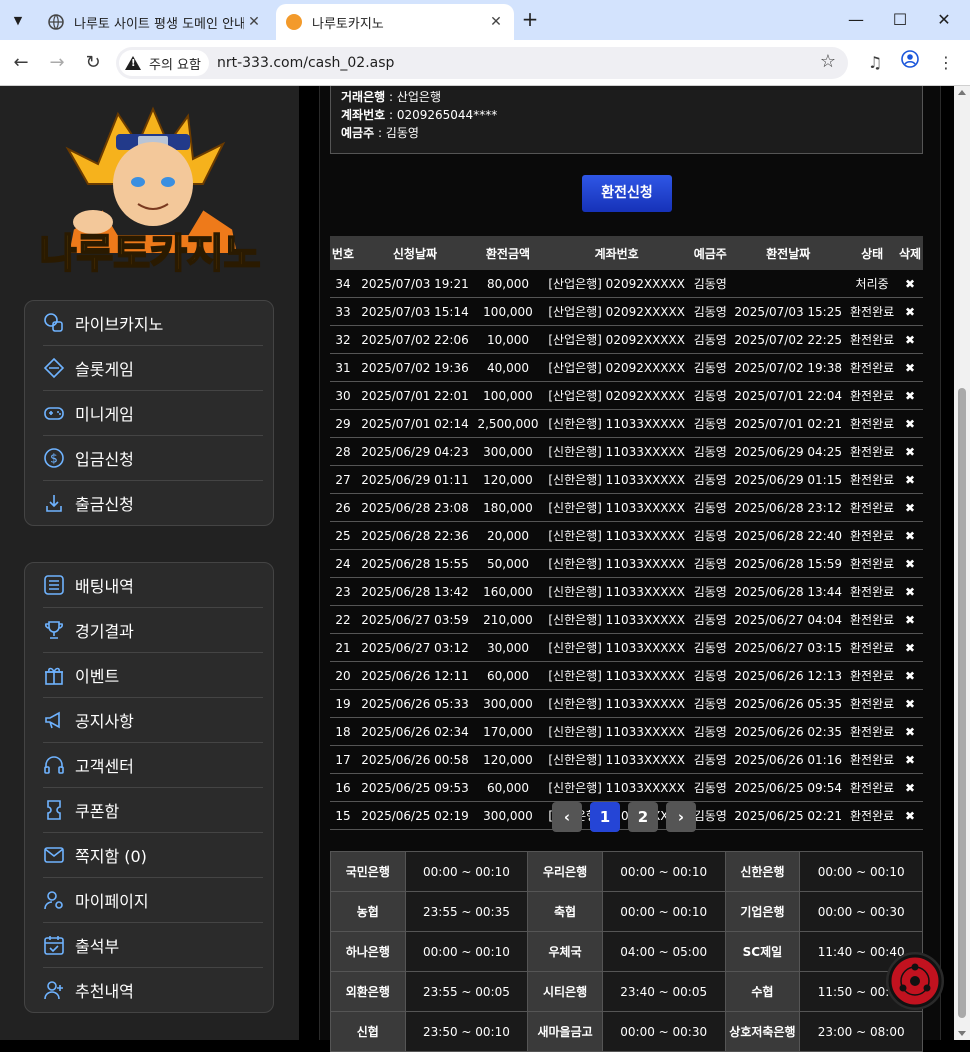  I want to click on table-cell: 2025/06/26 02:34, so click(414, 731).